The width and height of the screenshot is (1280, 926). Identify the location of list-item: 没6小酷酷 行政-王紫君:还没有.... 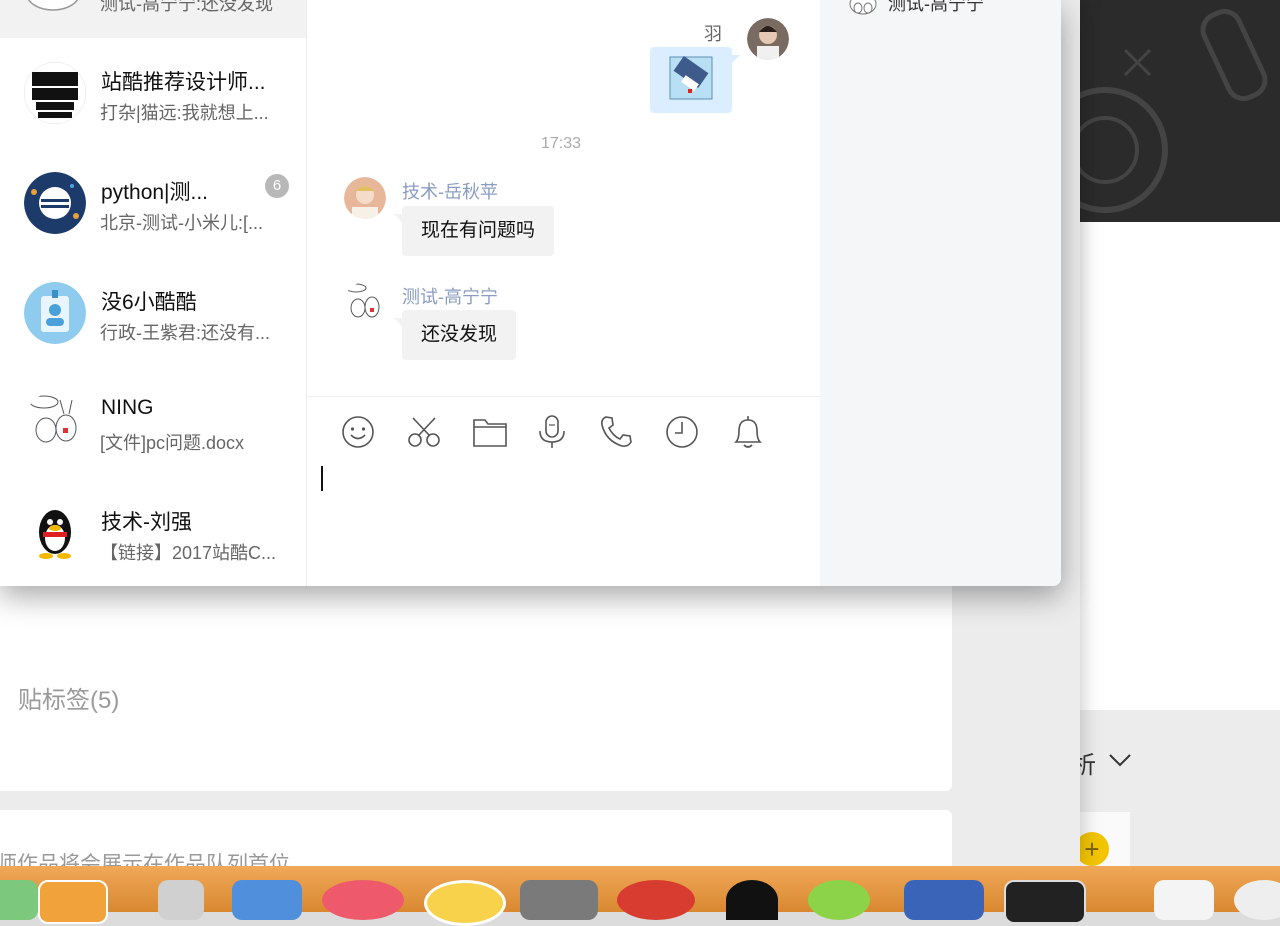
(153, 313).